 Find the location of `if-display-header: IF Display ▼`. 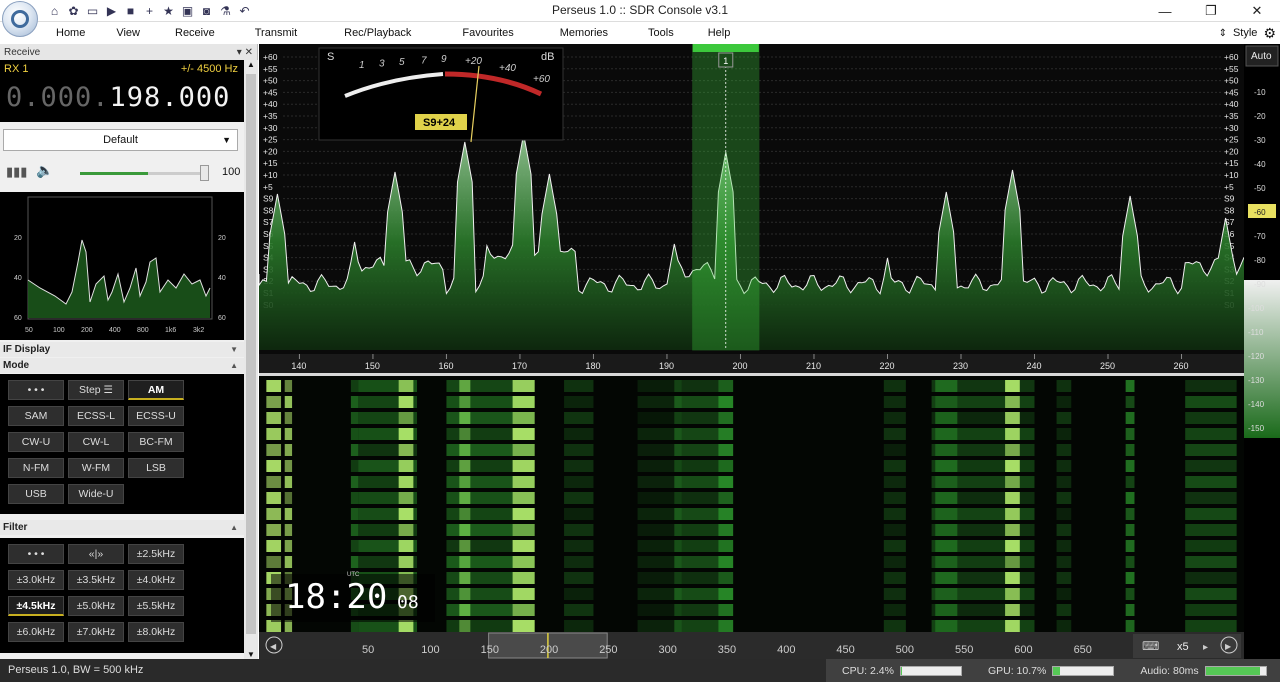

if-display-header: IF Display ▼ is located at coordinates (122, 349).